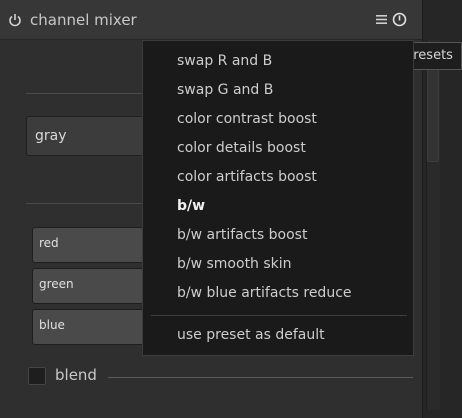 Image resolution: width=462 pixels, height=418 pixels. I want to click on preset-menu-item: swap R and B, so click(224, 61).